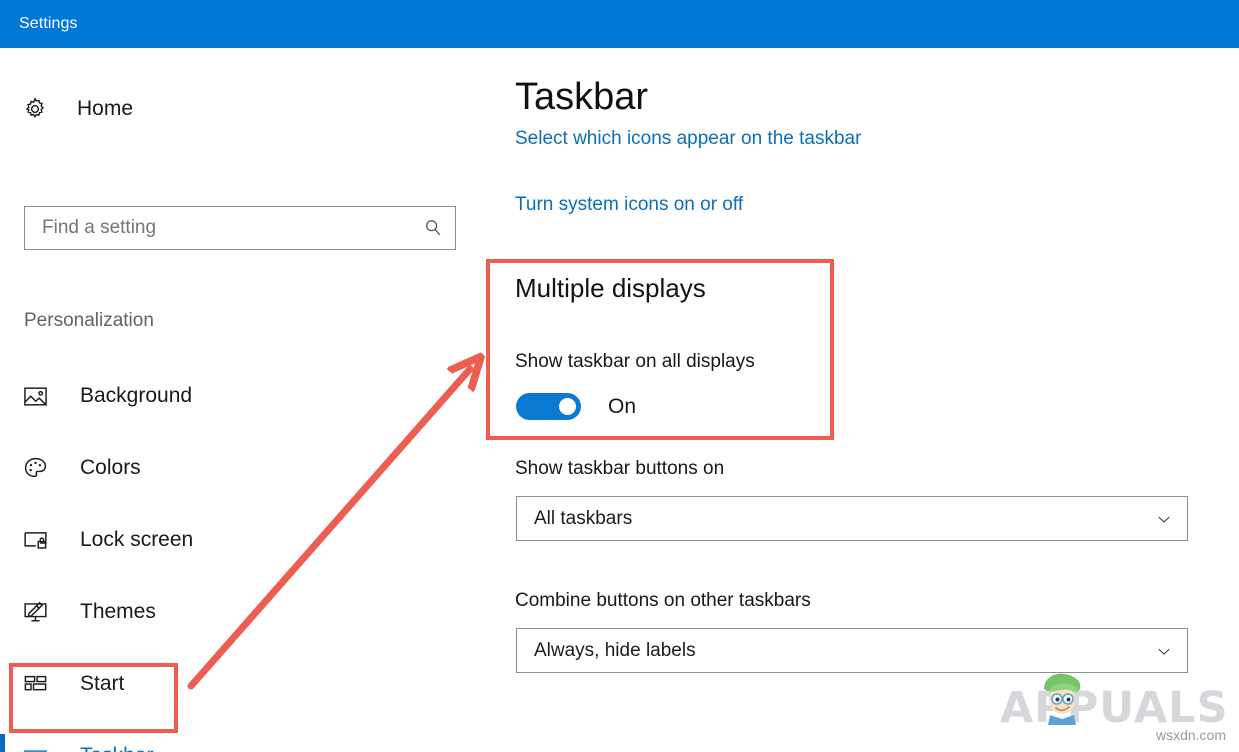 The height and width of the screenshot is (752, 1239). I want to click on toggle-knob, so click(567, 406).